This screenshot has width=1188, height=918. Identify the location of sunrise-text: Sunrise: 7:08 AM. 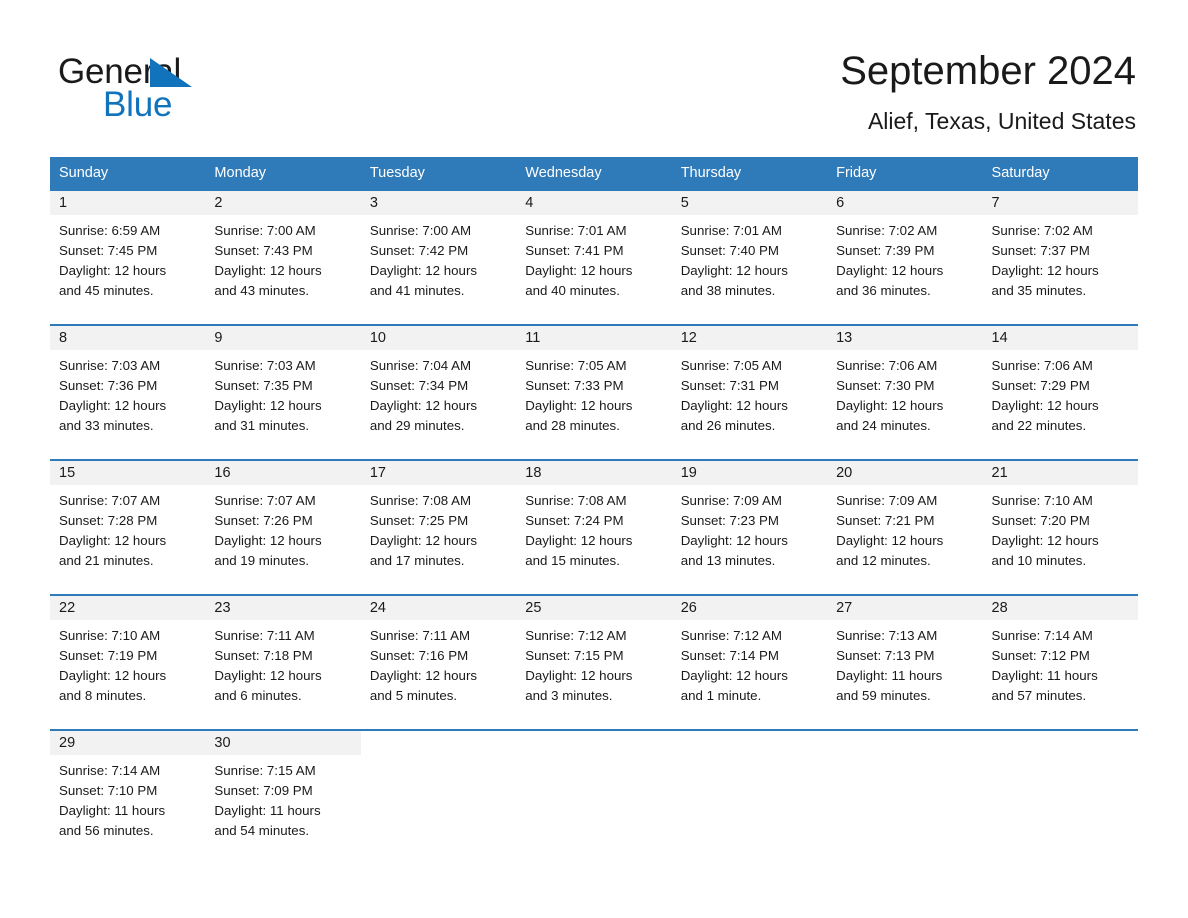
(420, 500).